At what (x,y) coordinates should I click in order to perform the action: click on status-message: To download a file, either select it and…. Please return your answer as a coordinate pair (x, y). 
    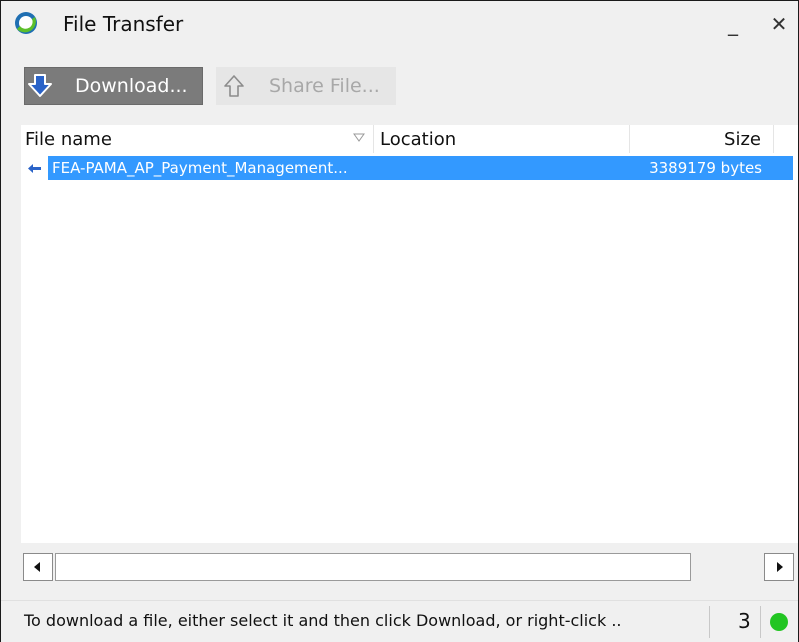
    Looking at the image, I should click on (323, 620).